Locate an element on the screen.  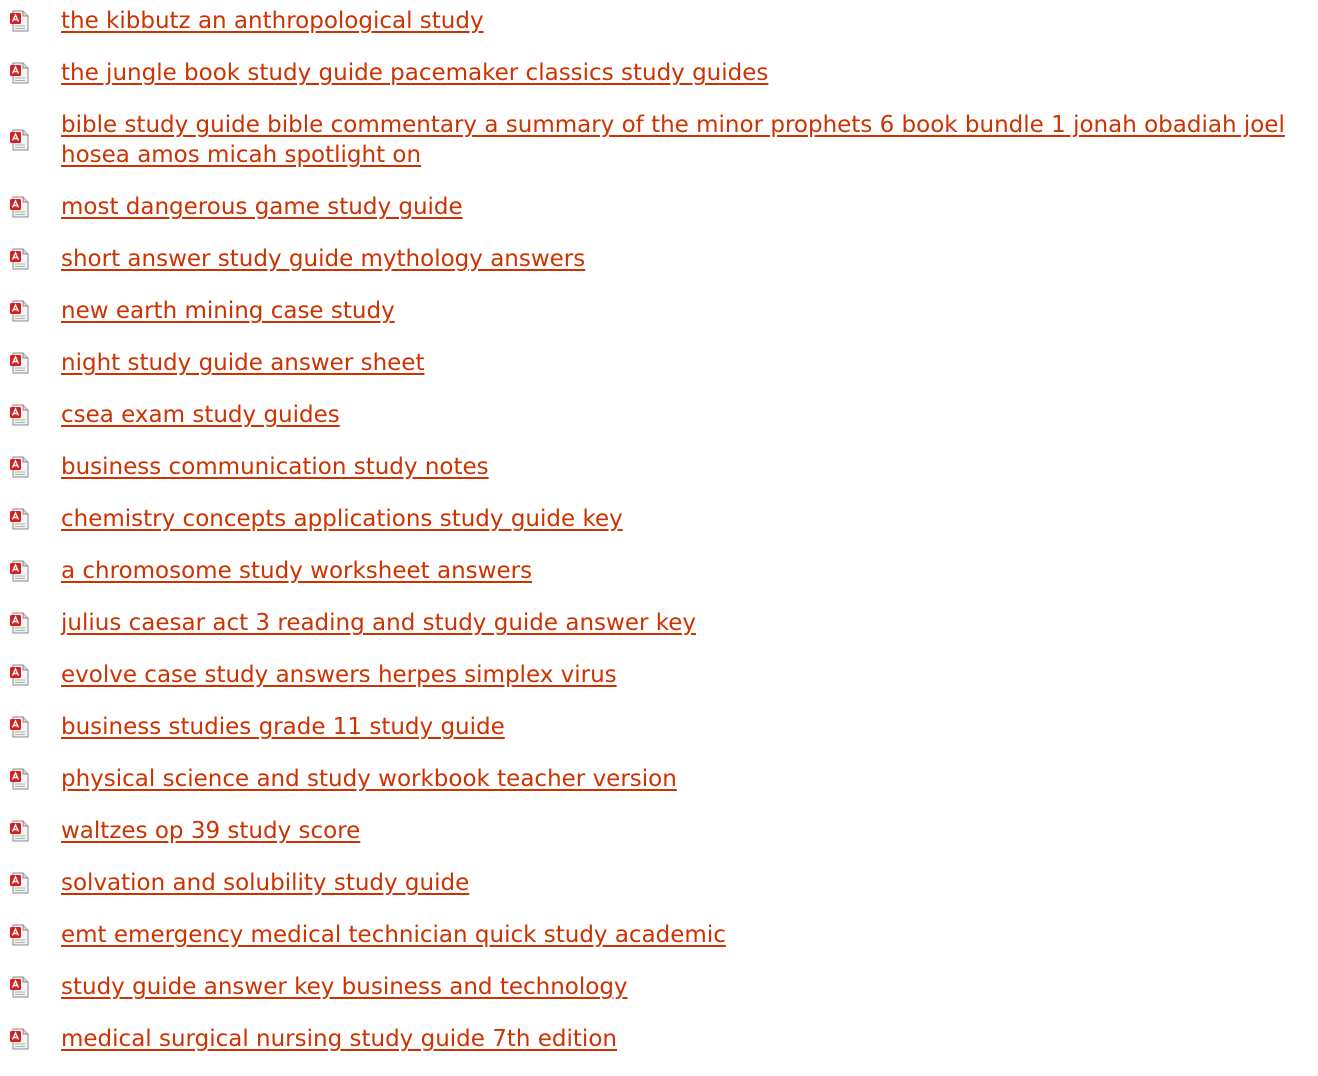
list-item: new earth mining case study is located at coordinates (659, 311).